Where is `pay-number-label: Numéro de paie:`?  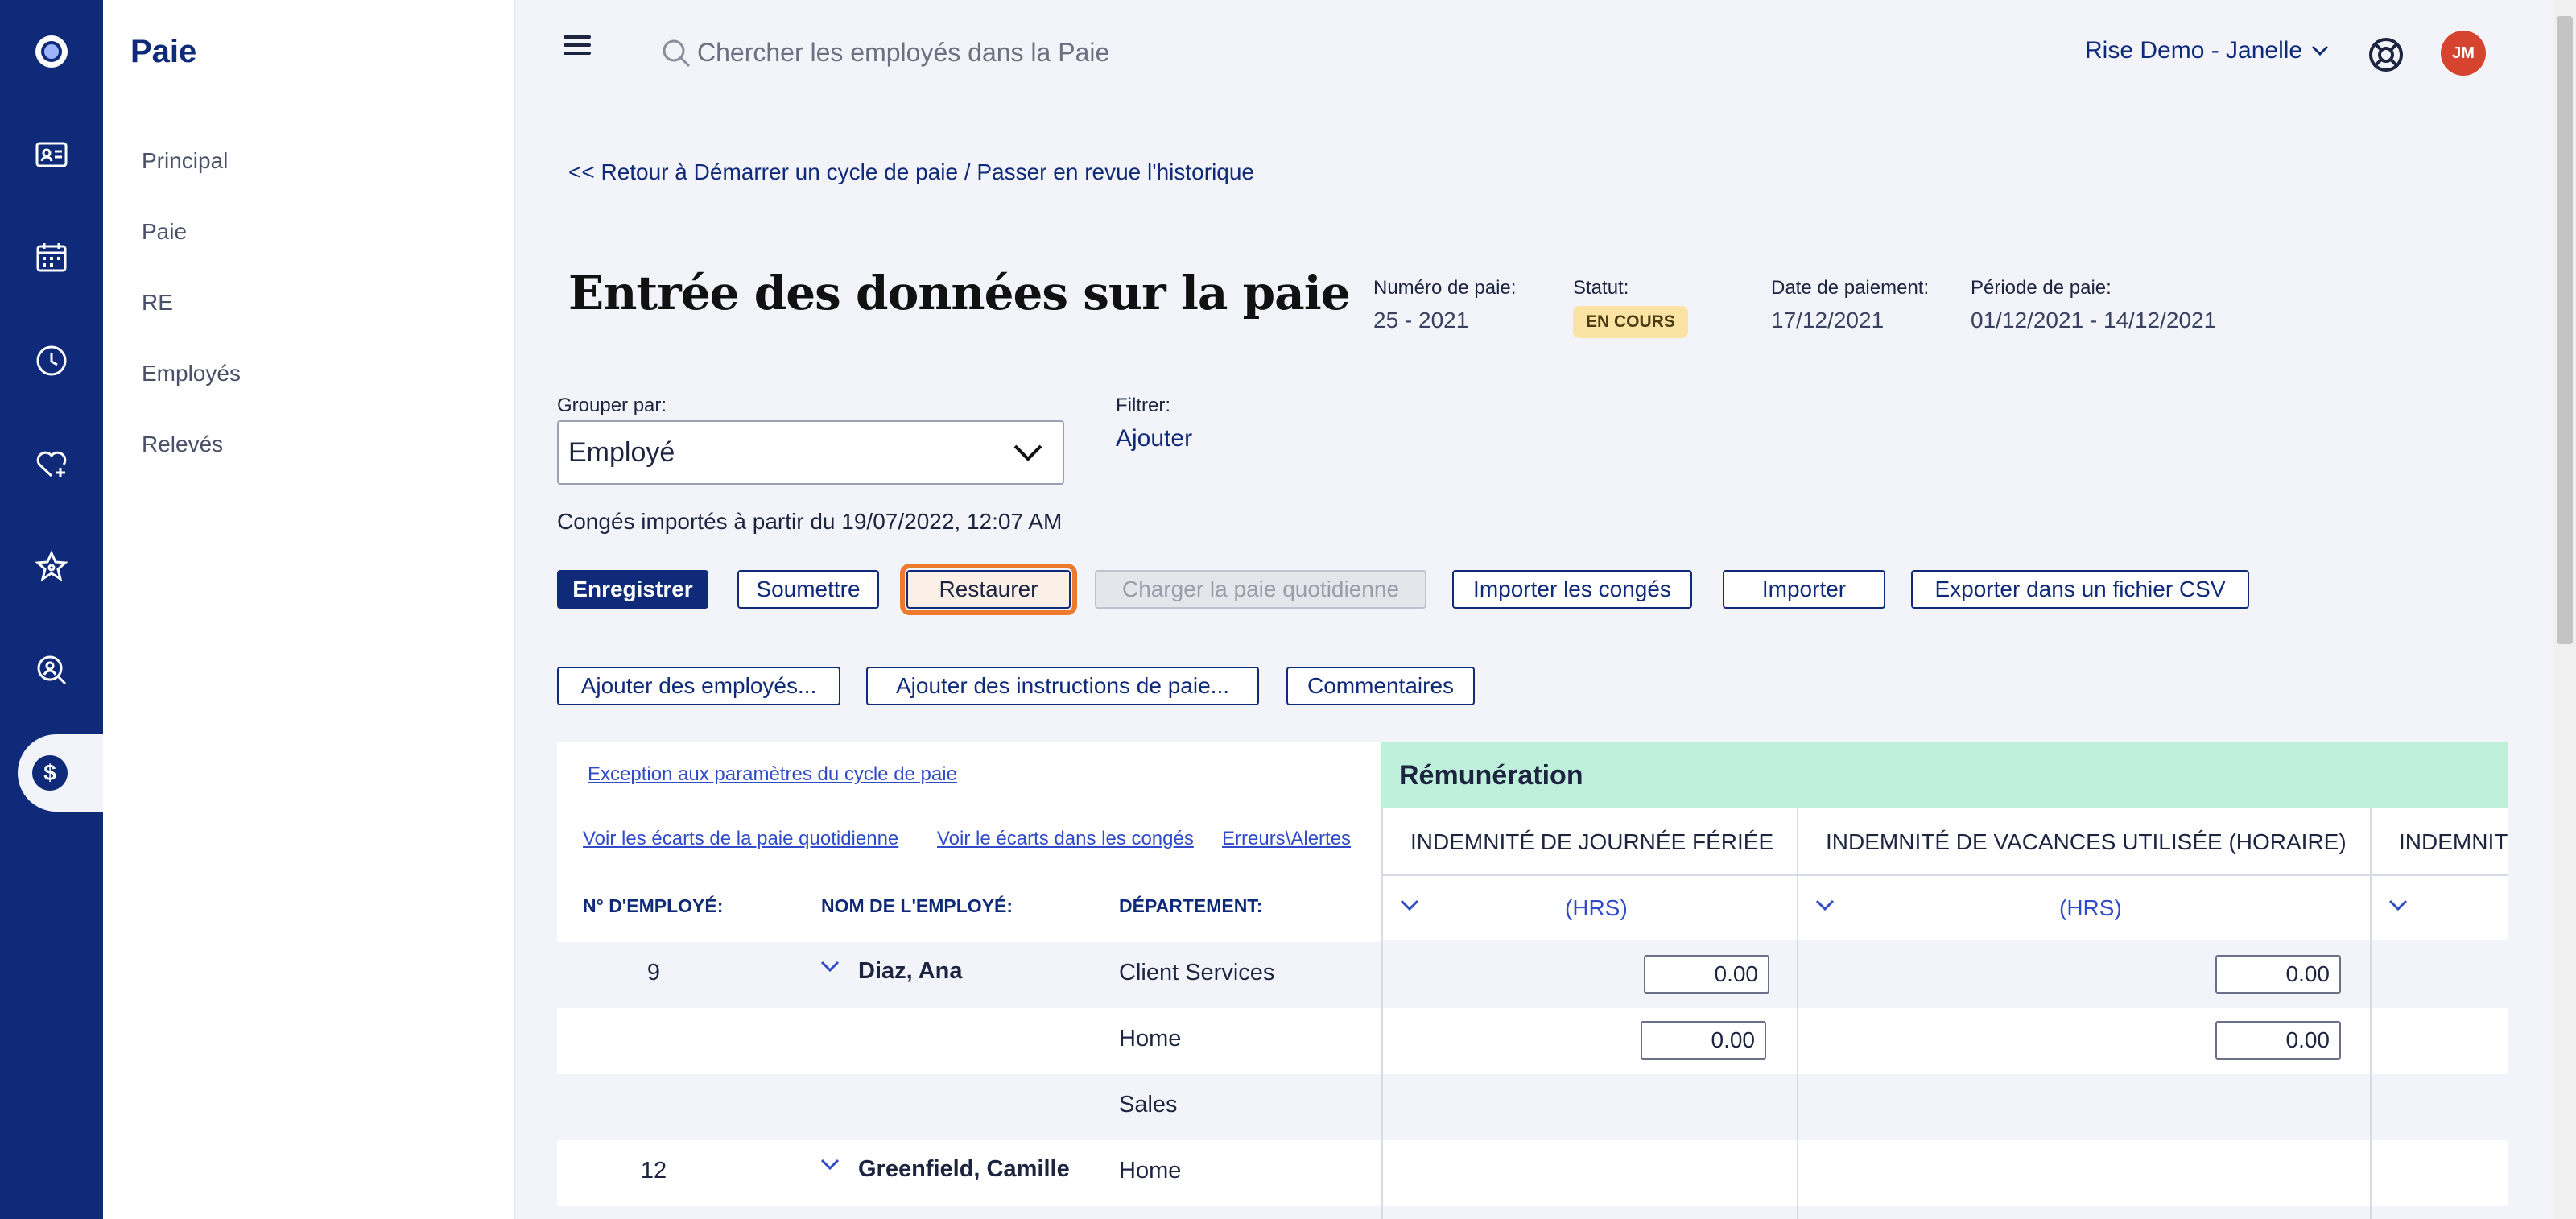 pay-number-label: Numéro de paie: is located at coordinates (1445, 288).